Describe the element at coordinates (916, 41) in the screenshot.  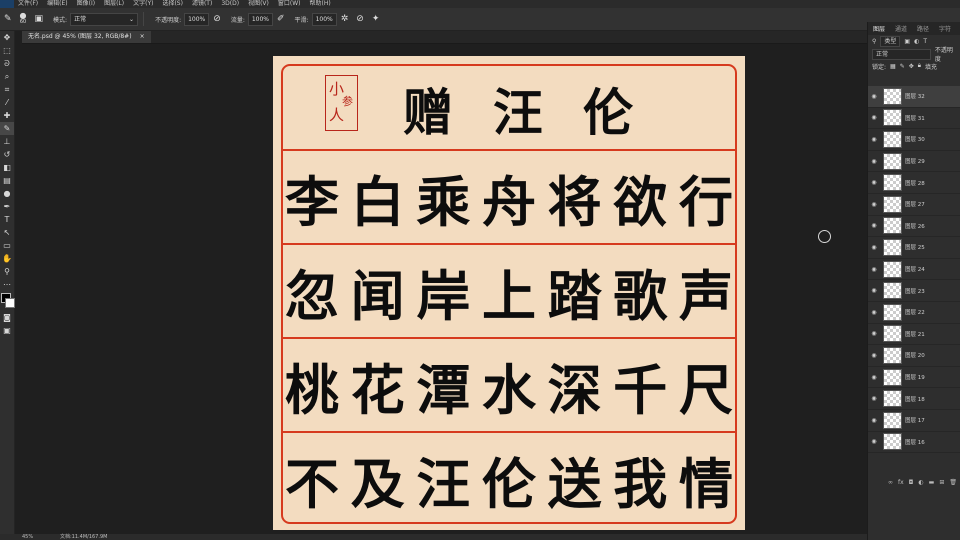
I see `filter-adjust-icon: ◐` at that location.